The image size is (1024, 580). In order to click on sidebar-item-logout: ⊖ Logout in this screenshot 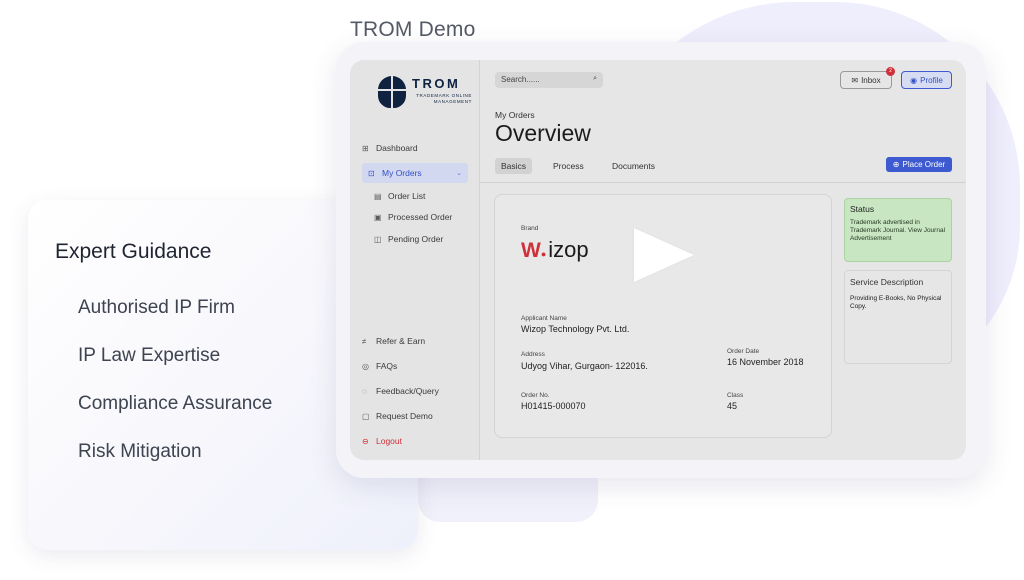, I will do `click(415, 441)`.